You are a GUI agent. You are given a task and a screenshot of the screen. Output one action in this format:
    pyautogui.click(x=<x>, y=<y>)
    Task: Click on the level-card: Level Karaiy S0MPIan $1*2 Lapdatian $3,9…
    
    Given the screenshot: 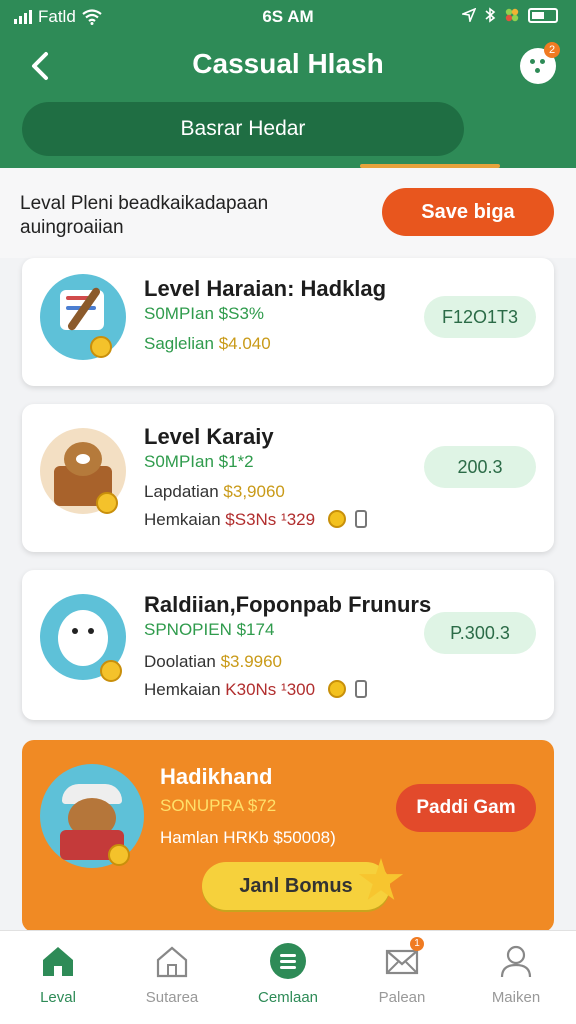 What is the action you would take?
    pyautogui.click(x=288, y=478)
    